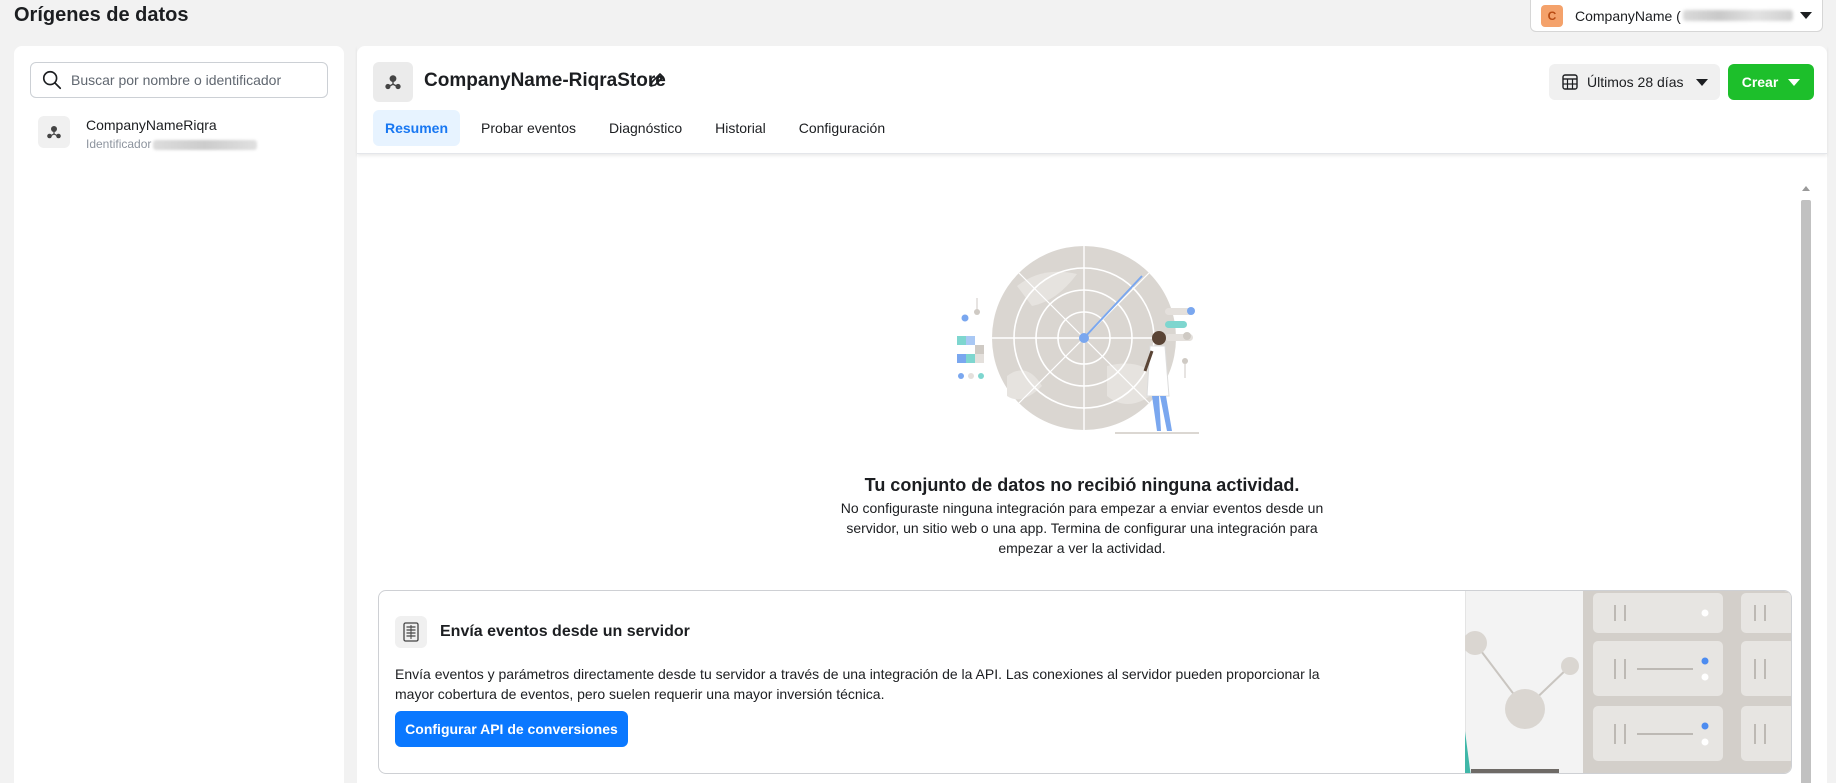 The image size is (1836, 783). What do you see at coordinates (411, 632) in the screenshot?
I see `server-icon` at bounding box center [411, 632].